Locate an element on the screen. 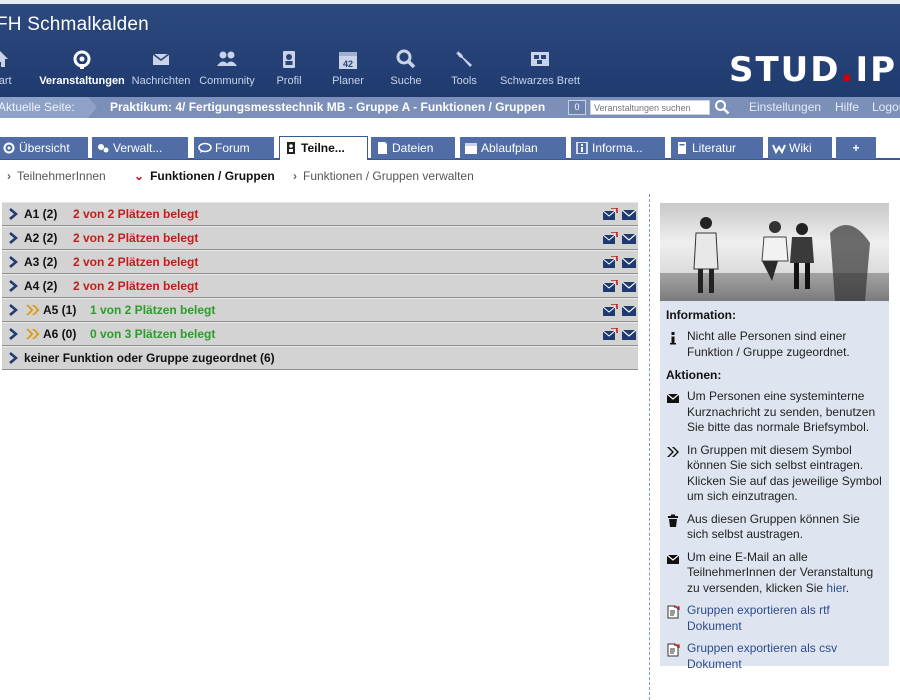 The width and height of the screenshot is (900, 700). tab-literatur: Literatur is located at coordinates (717, 148).